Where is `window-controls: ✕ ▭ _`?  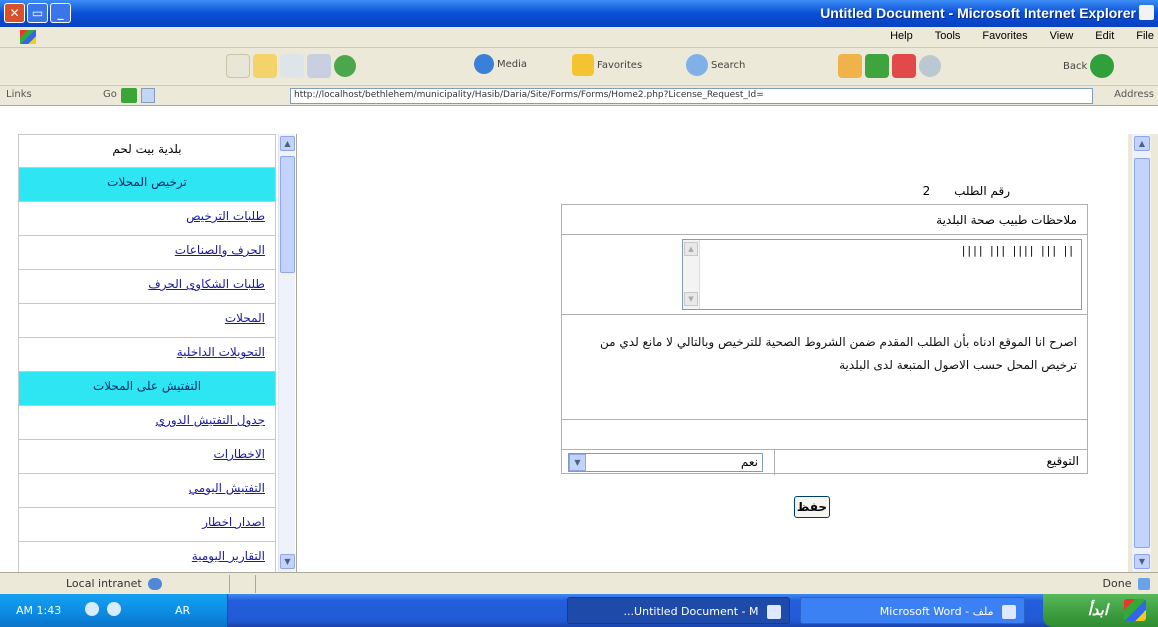 window-controls: ✕ ▭ _ is located at coordinates (37, 13).